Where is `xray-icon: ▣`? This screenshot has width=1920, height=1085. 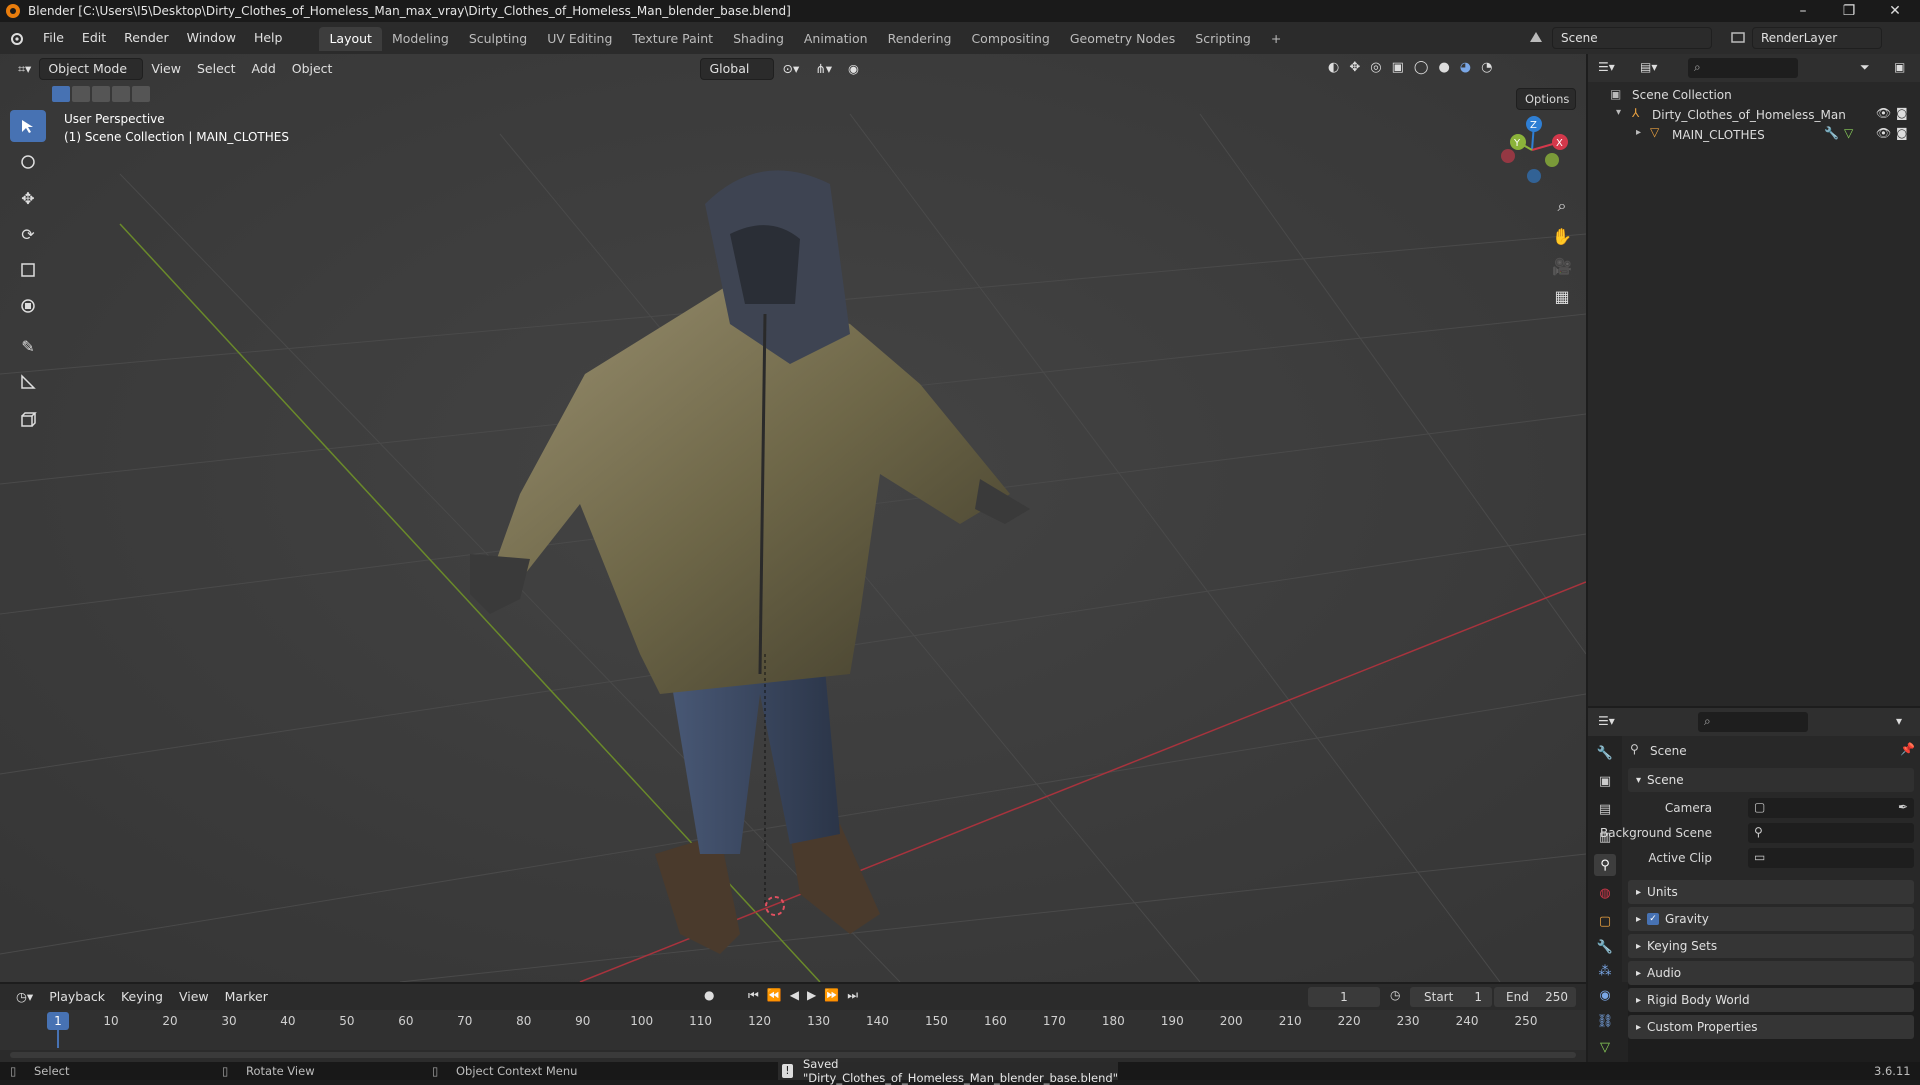 xray-icon: ▣ is located at coordinates (1398, 67).